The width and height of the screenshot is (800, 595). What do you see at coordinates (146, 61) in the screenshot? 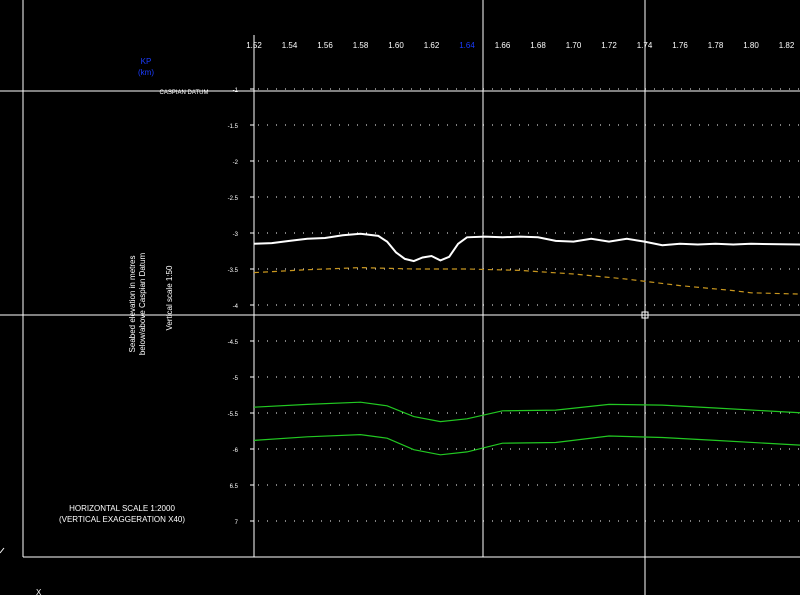
I see `kp-label: KP` at bounding box center [146, 61].